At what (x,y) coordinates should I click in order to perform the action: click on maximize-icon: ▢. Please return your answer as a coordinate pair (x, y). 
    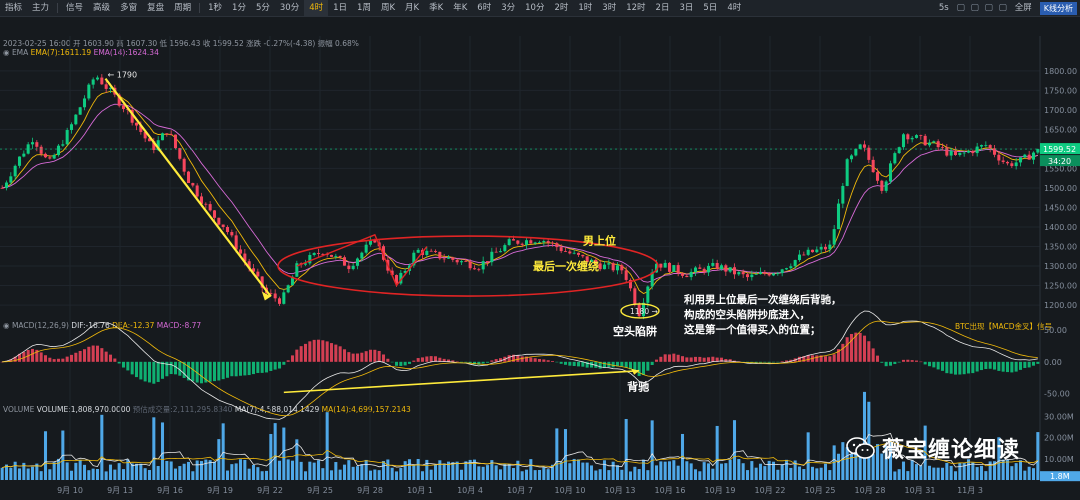
    Looking at the image, I should click on (1003, 8).